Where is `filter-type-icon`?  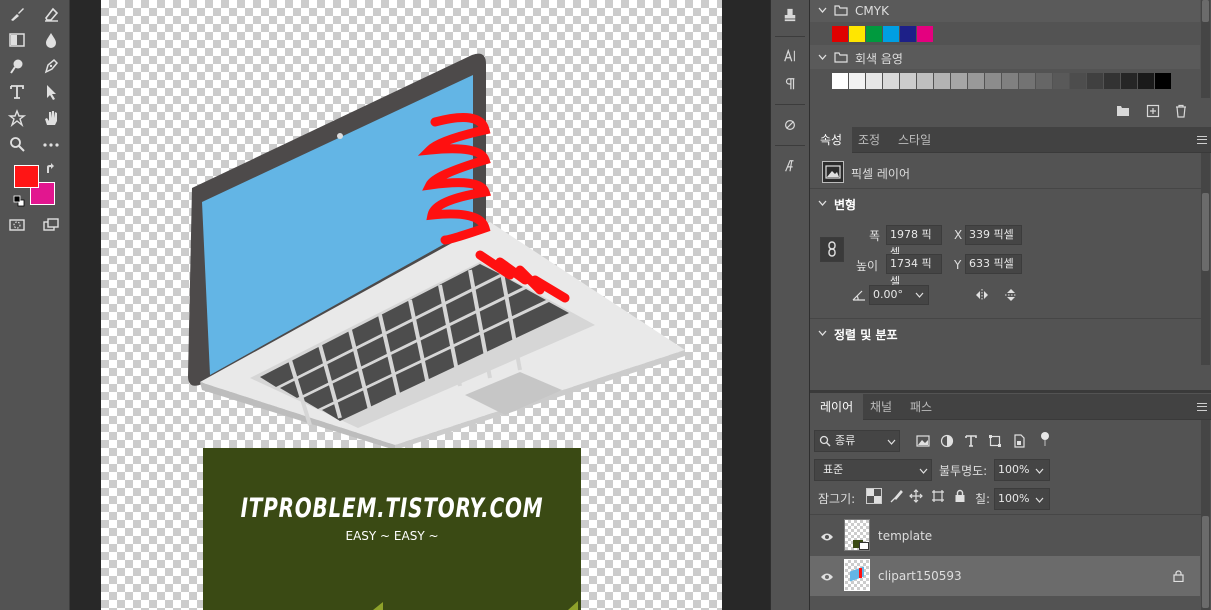 filter-type-icon is located at coordinates (971, 441).